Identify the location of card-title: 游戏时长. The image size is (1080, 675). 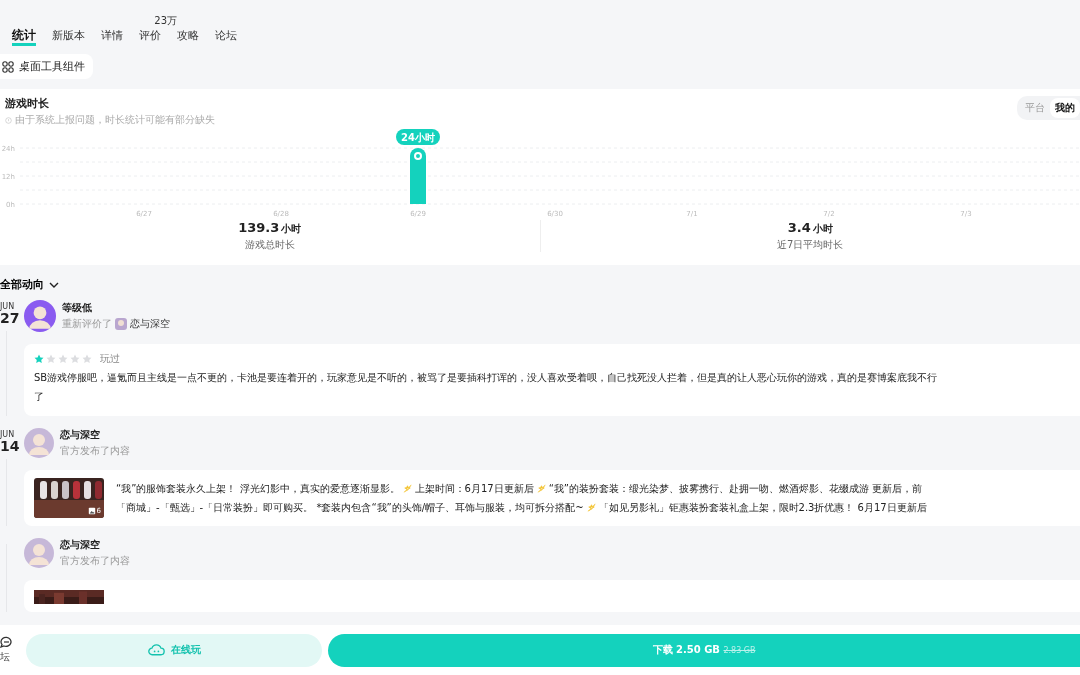
(27, 103).